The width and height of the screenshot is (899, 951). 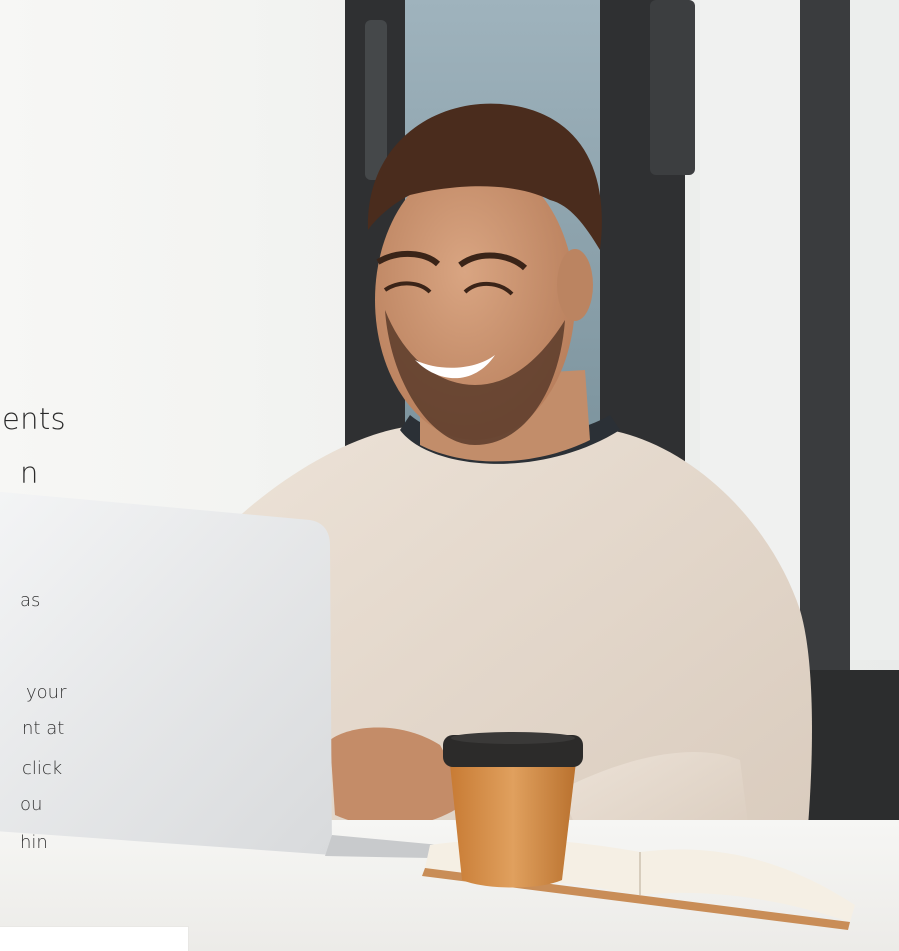 What do you see at coordinates (575, 285) in the screenshot?
I see `ear` at bounding box center [575, 285].